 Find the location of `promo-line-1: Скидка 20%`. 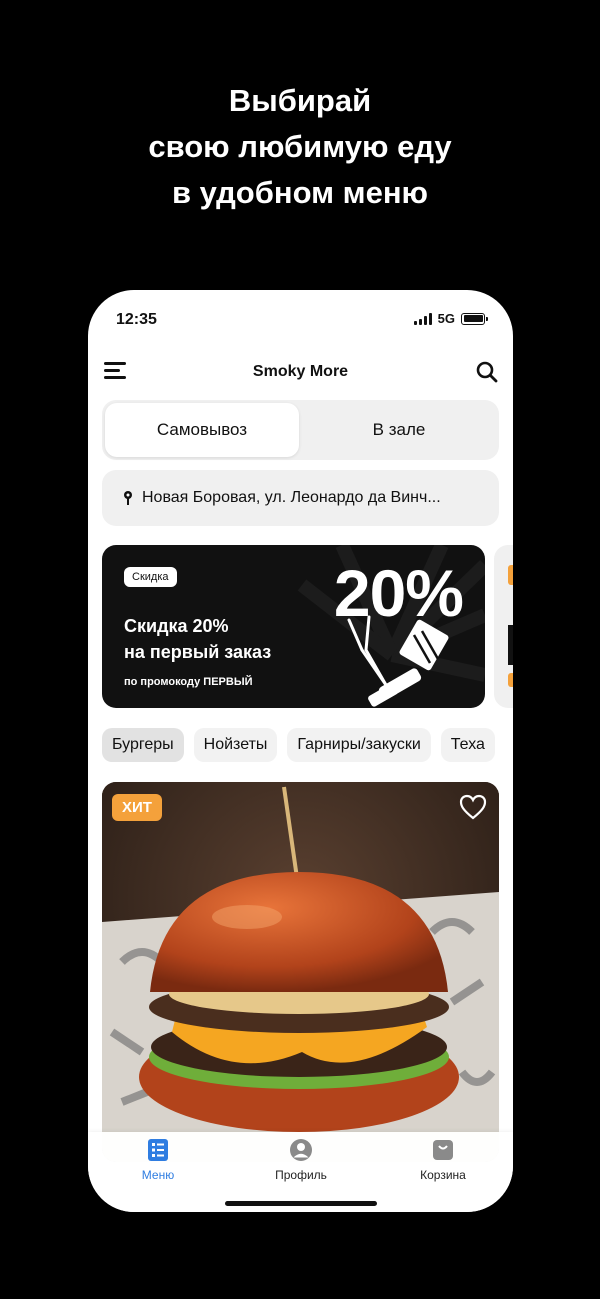

promo-line-1: Скидка 20% is located at coordinates (176, 626).